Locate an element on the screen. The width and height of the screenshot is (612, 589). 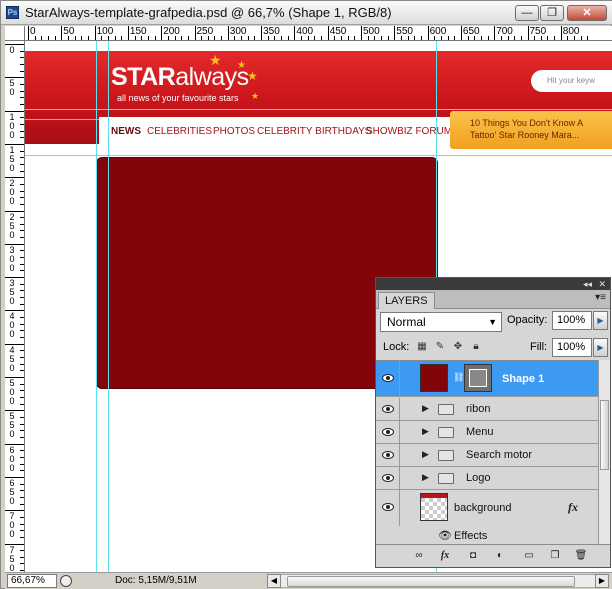
panel-menu-icon: ▾≡ is located at coordinates (600, 297).